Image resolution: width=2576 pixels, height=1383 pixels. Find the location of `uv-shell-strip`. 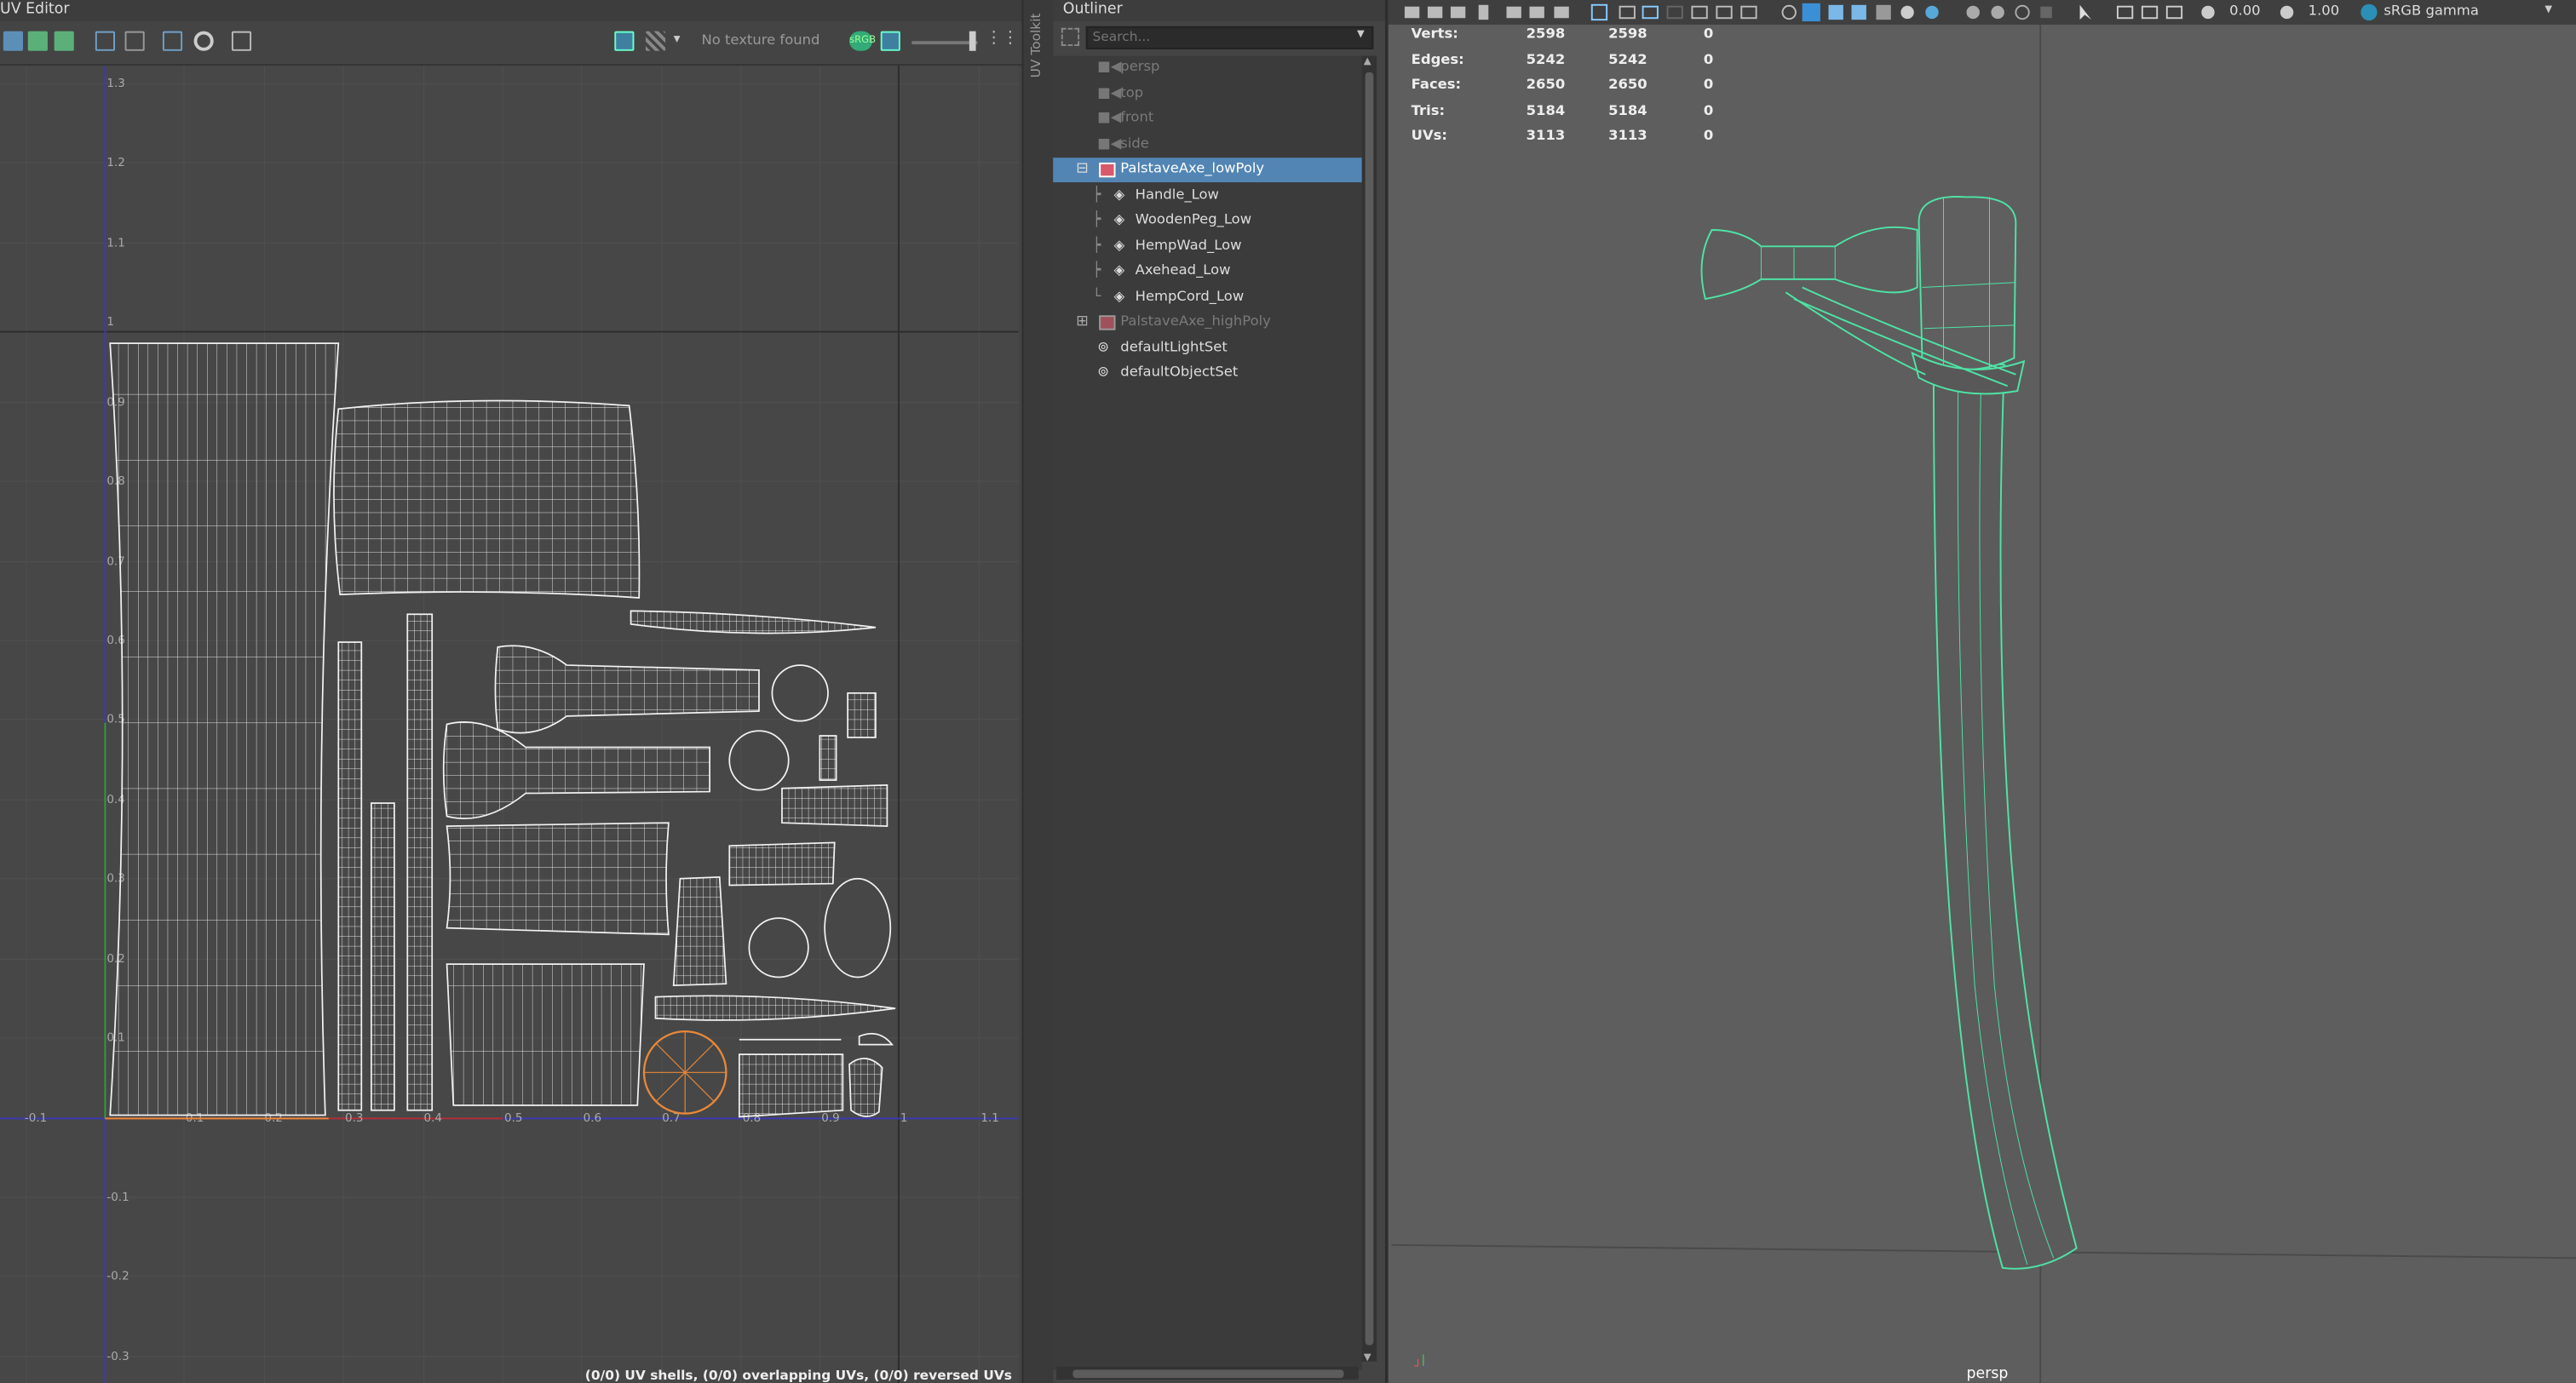

uv-shell-strip is located at coordinates (420, 862).